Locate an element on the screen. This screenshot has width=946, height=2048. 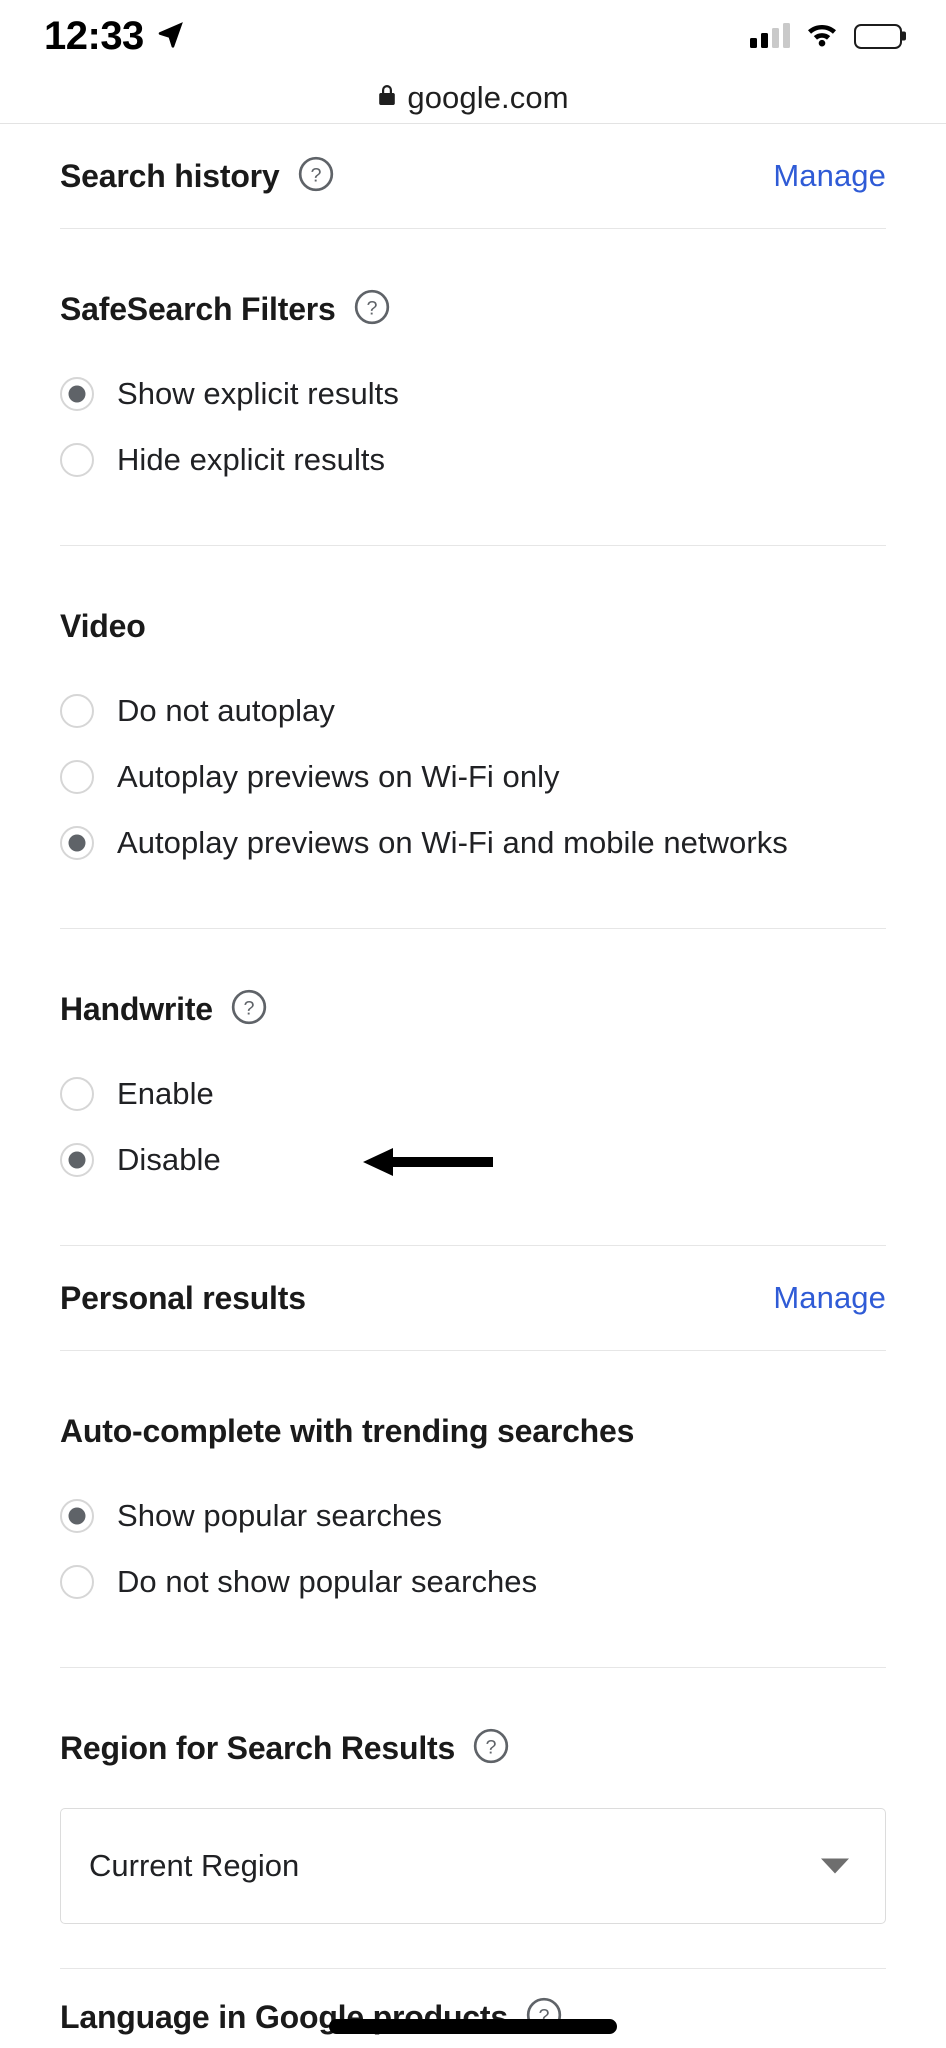
language-header-row: Language in Google products ? is located at coordinates (473, 2008).